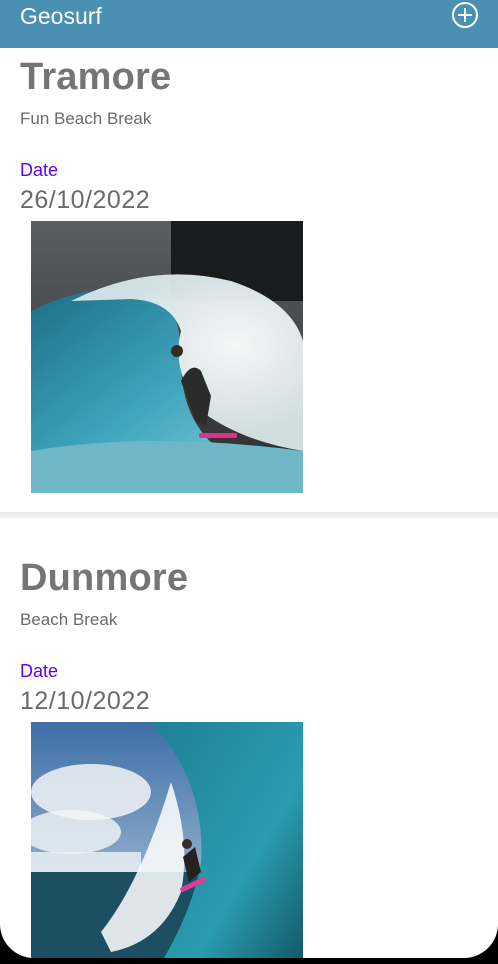 The height and width of the screenshot is (964, 498). What do you see at coordinates (85, 200) in the screenshot?
I see `spot-date: 26/10/2022` at bounding box center [85, 200].